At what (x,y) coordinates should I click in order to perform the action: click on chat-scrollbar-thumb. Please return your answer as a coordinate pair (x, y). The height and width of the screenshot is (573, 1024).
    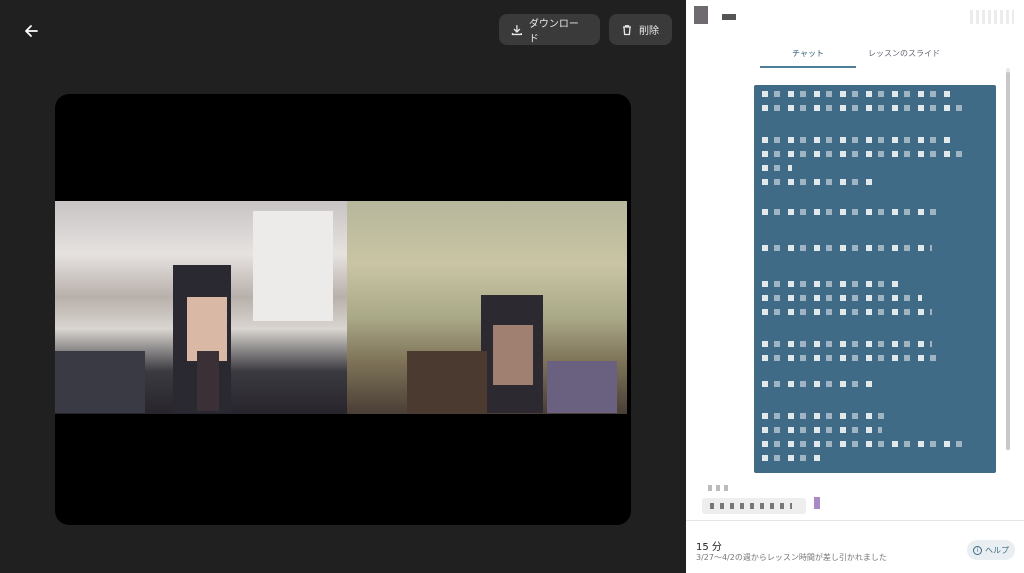
    Looking at the image, I should click on (1008, 261).